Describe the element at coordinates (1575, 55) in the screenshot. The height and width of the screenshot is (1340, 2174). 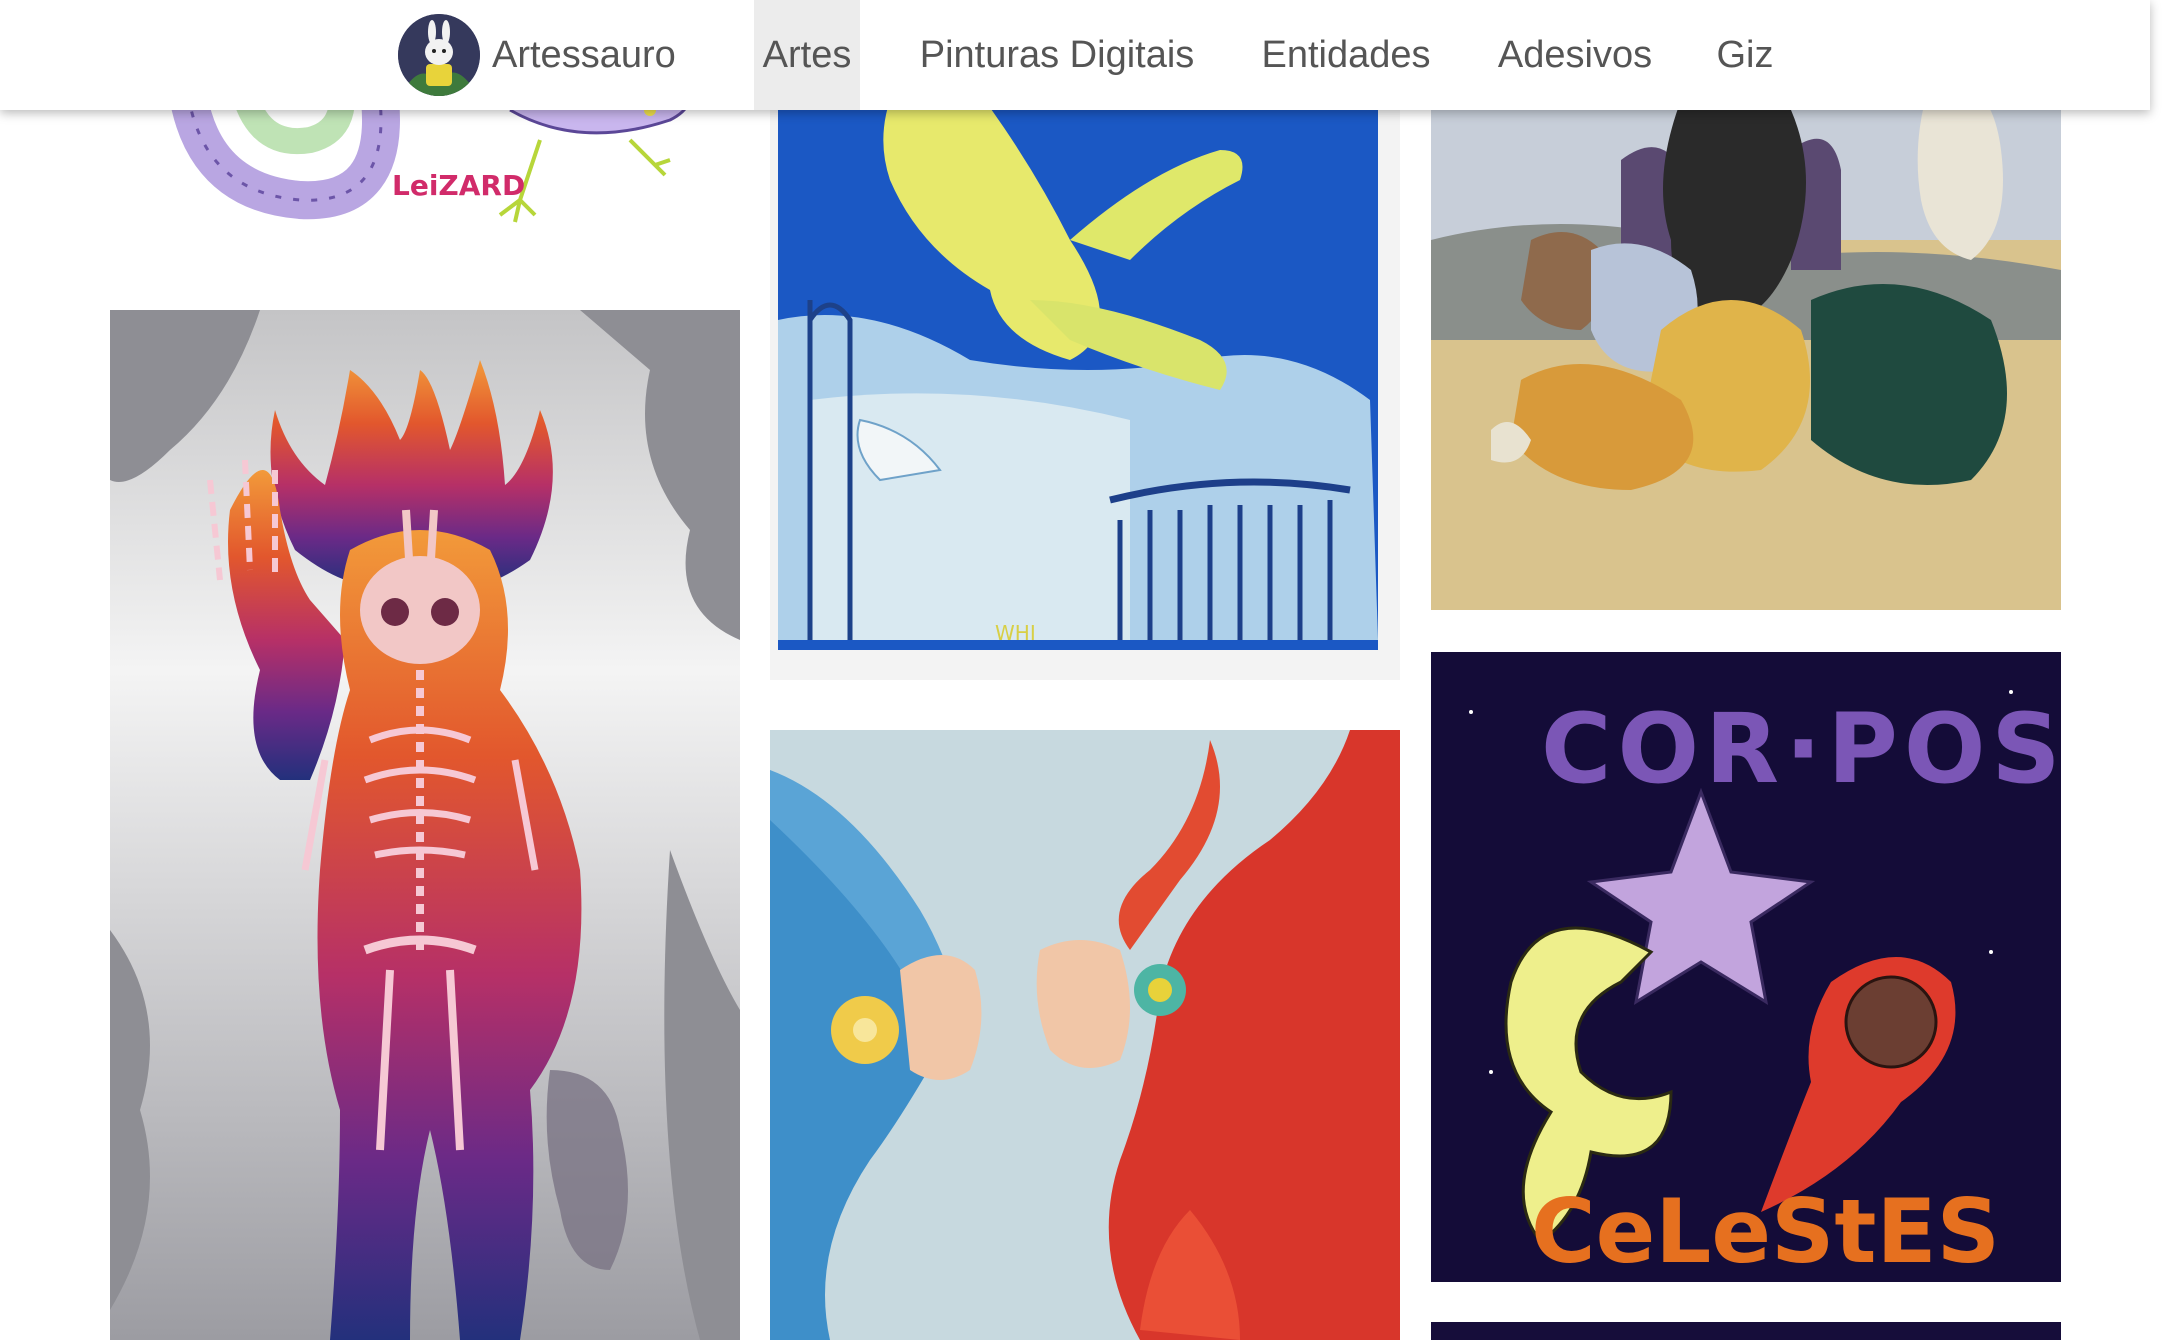
I see `nav-item-adesivos: Adesivos` at that location.